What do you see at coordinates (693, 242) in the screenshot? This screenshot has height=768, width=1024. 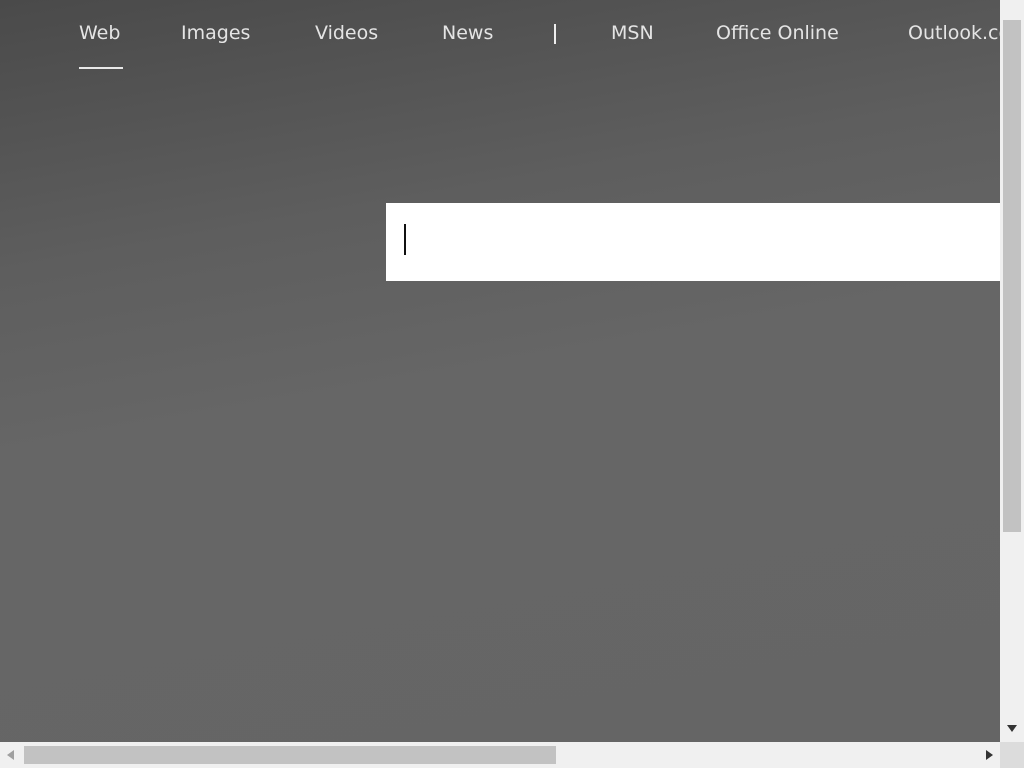 I see `search-input` at bounding box center [693, 242].